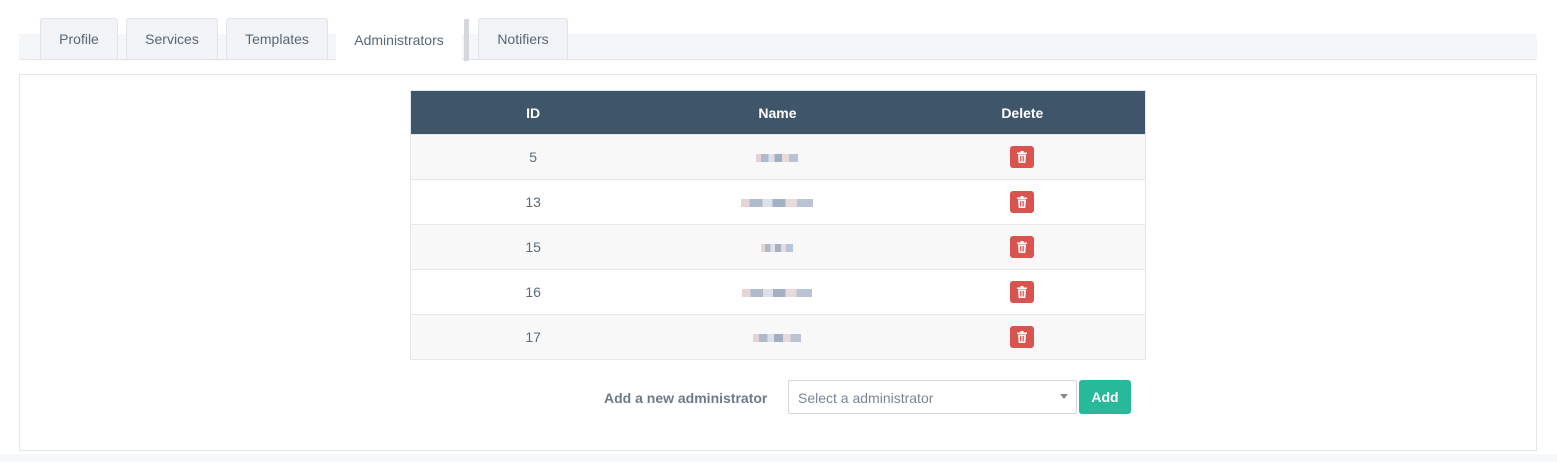 This screenshot has width=1557, height=462. Describe the element at coordinates (523, 38) in the screenshot. I see `tab-notifiers: Notifiers` at that location.